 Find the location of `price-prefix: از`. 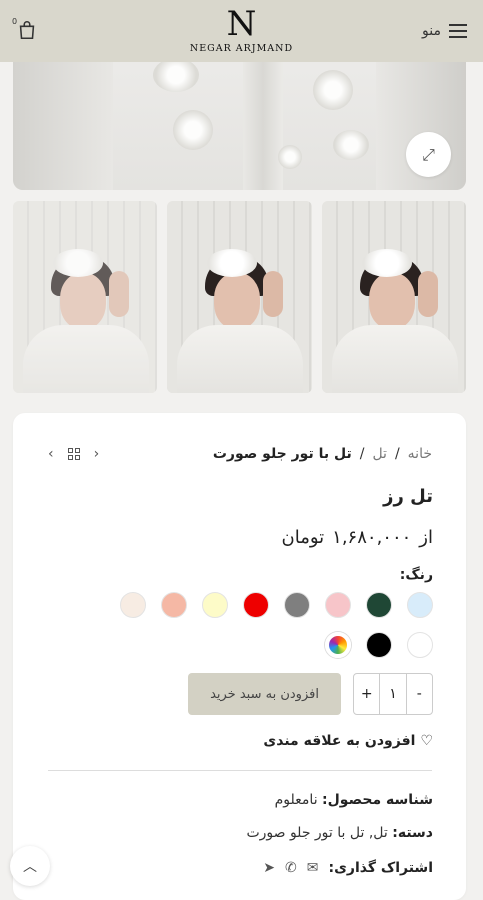

price-prefix: از is located at coordinates (426, 537).